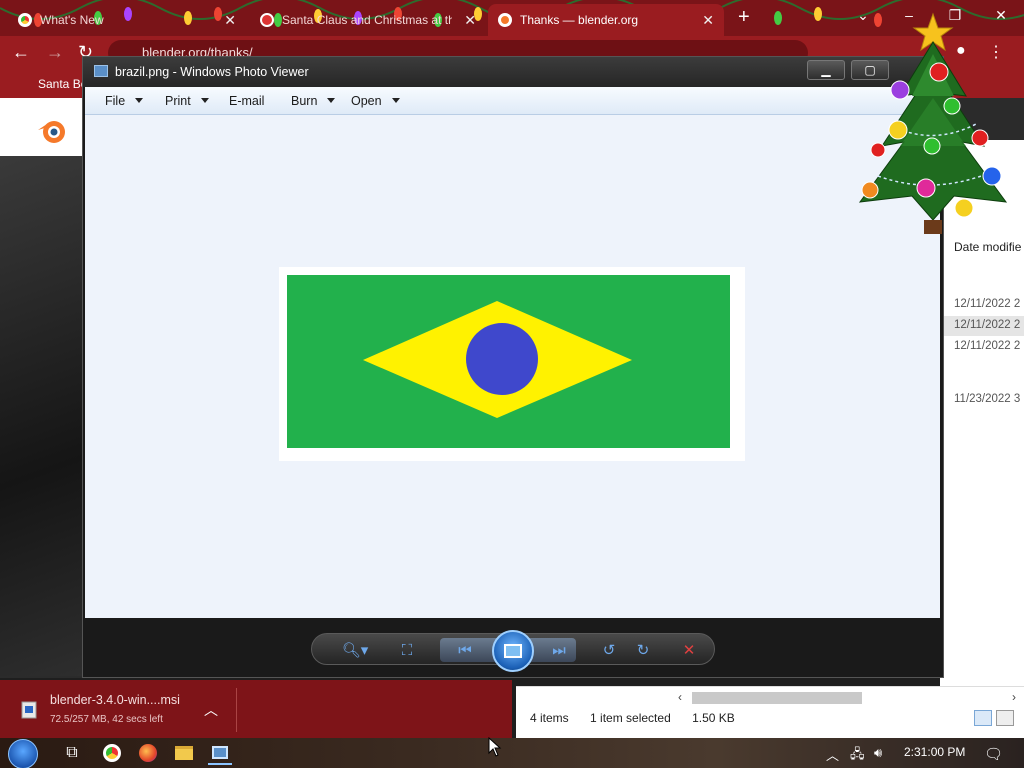  Describe the element at coordinates (713, 718) in the screenshot. I see `selection-size: 1.50 KB` at that location.